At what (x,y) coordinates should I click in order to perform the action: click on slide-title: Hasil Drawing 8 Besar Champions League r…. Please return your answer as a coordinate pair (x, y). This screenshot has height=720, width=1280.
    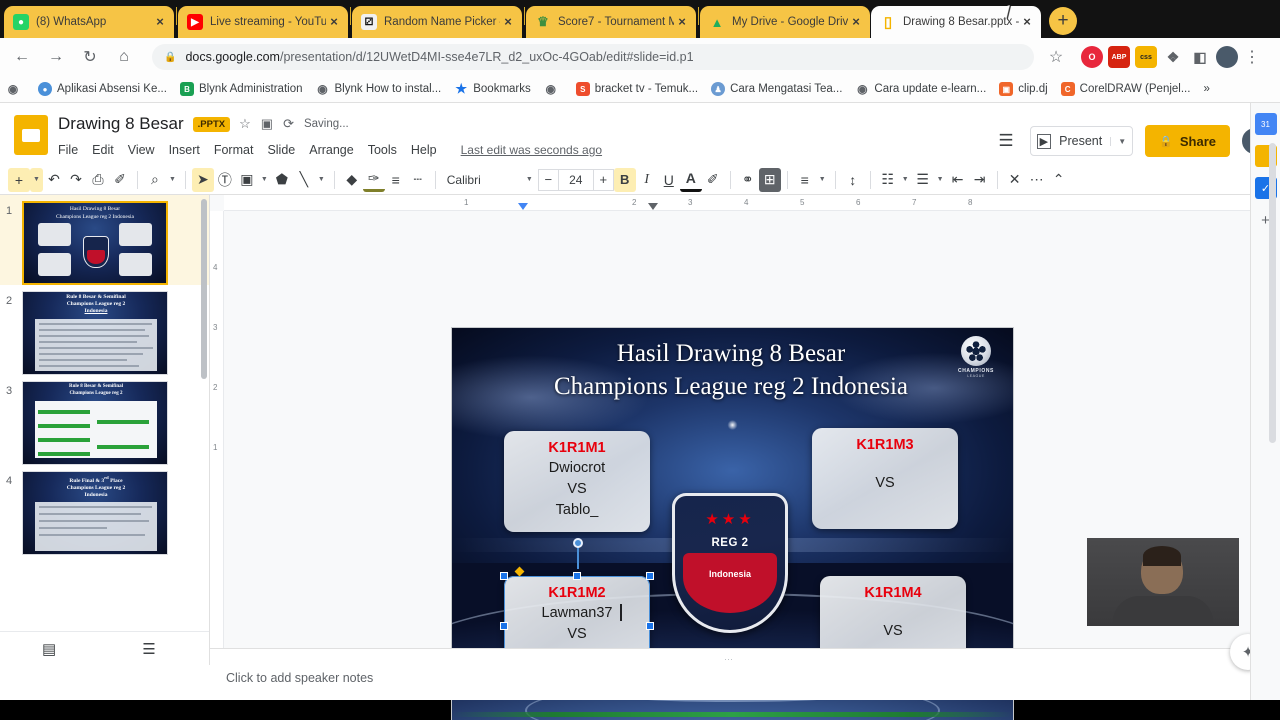
    Looking at the image, I should click on (731, 370).